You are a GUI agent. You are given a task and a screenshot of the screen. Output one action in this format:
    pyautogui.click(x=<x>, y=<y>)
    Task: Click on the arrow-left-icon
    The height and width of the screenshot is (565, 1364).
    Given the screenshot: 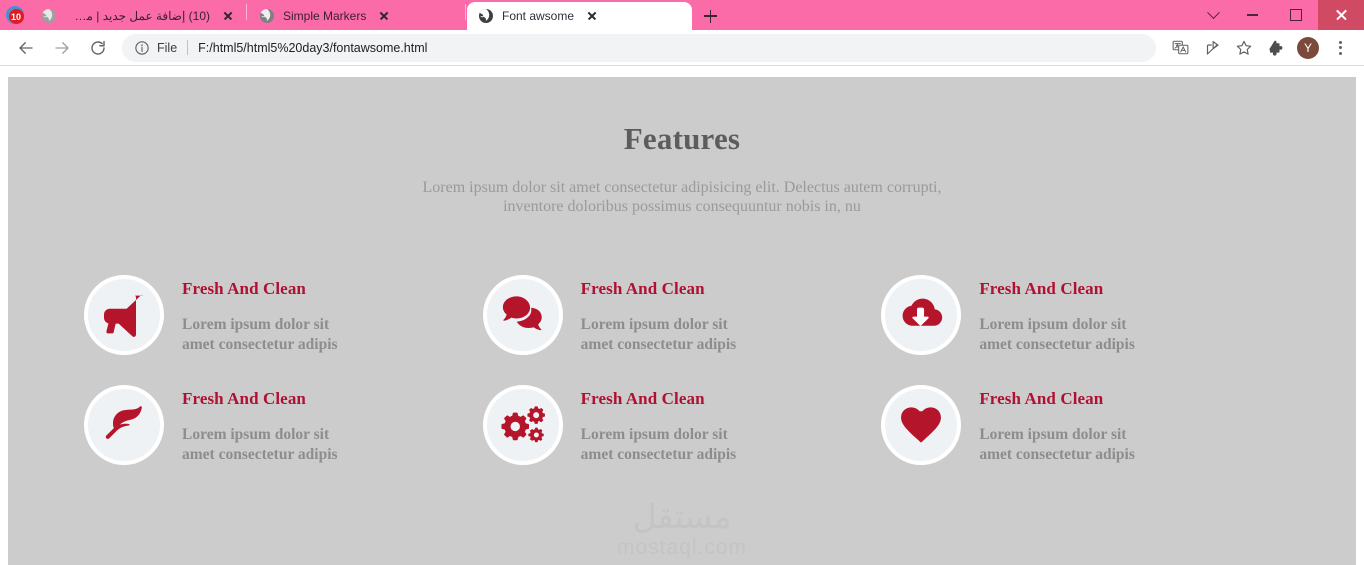 What is the action you would take?
    pyautogui.click(x=26, y=47)
    